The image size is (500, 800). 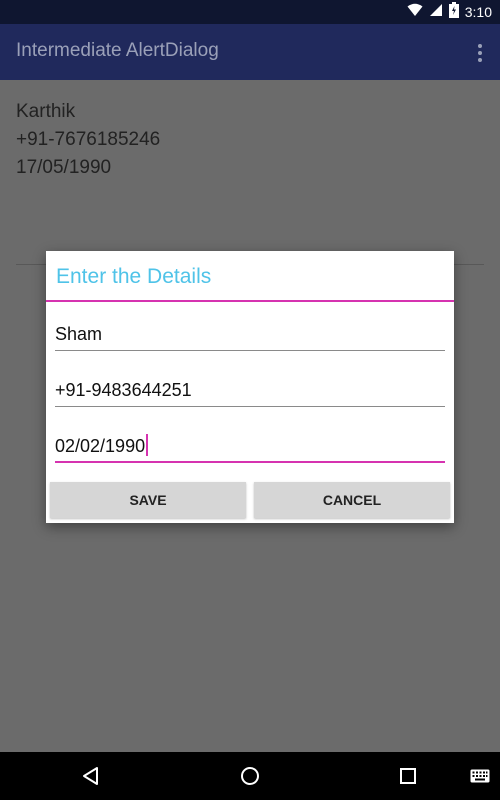 I want to click on status-icons: 3:10, so click(x=449, y=12).